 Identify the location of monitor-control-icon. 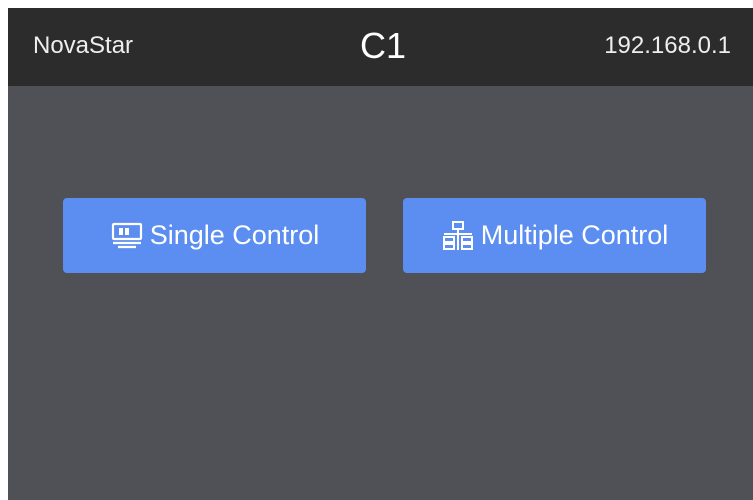
(127, 236).